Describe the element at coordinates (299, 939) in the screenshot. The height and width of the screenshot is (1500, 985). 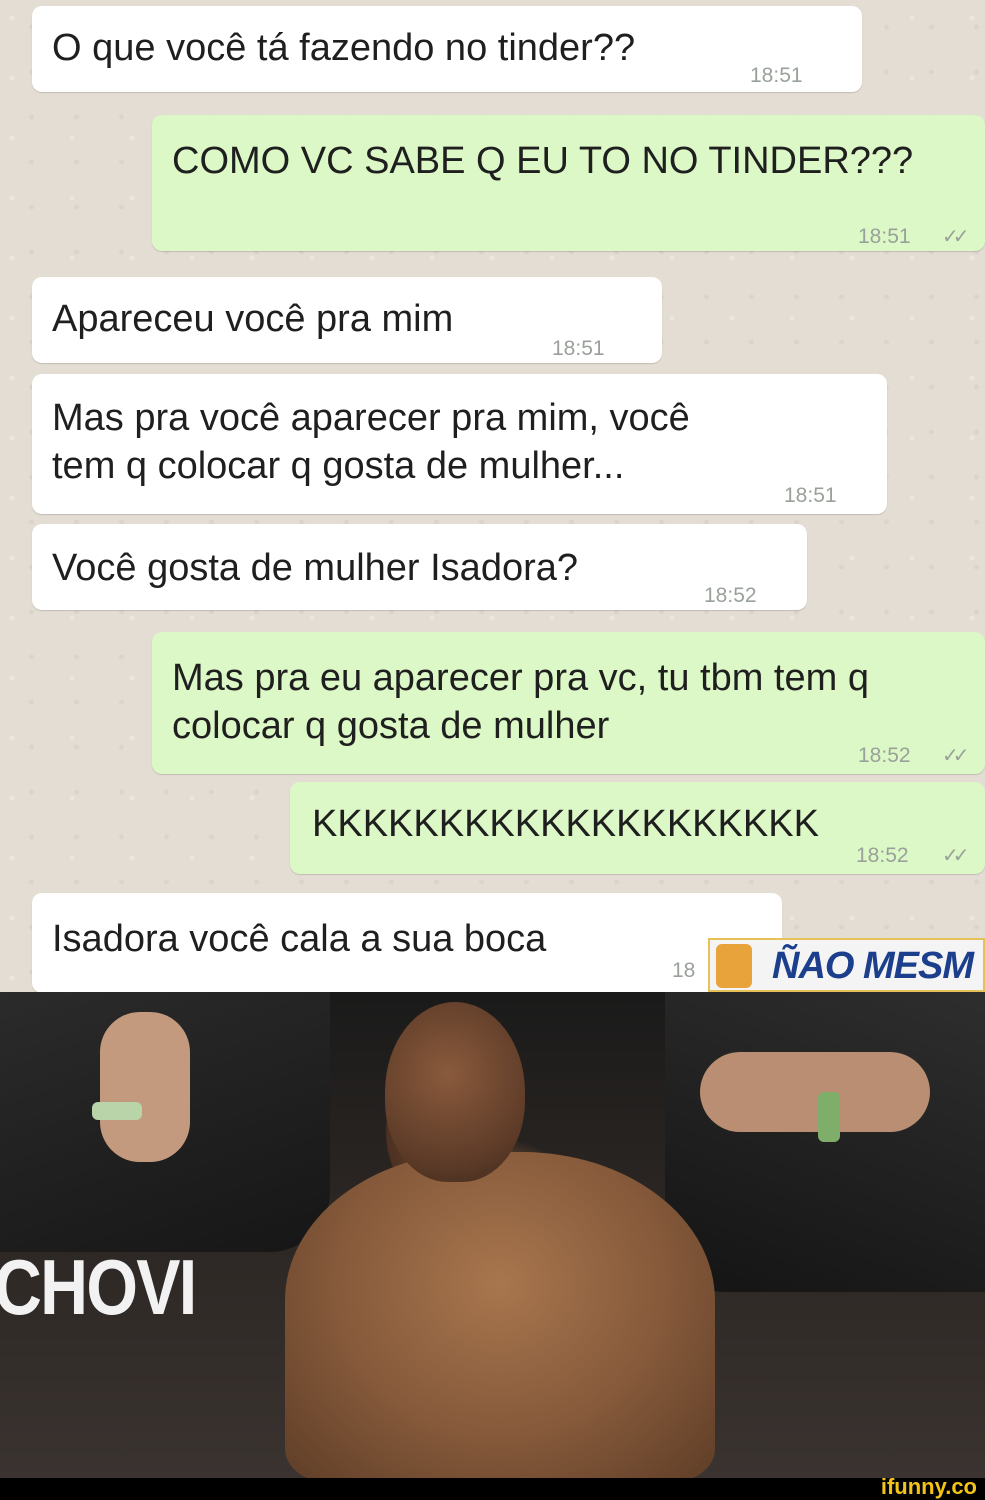
I see `message-text: Isadora você cala a sua boca` at that location.